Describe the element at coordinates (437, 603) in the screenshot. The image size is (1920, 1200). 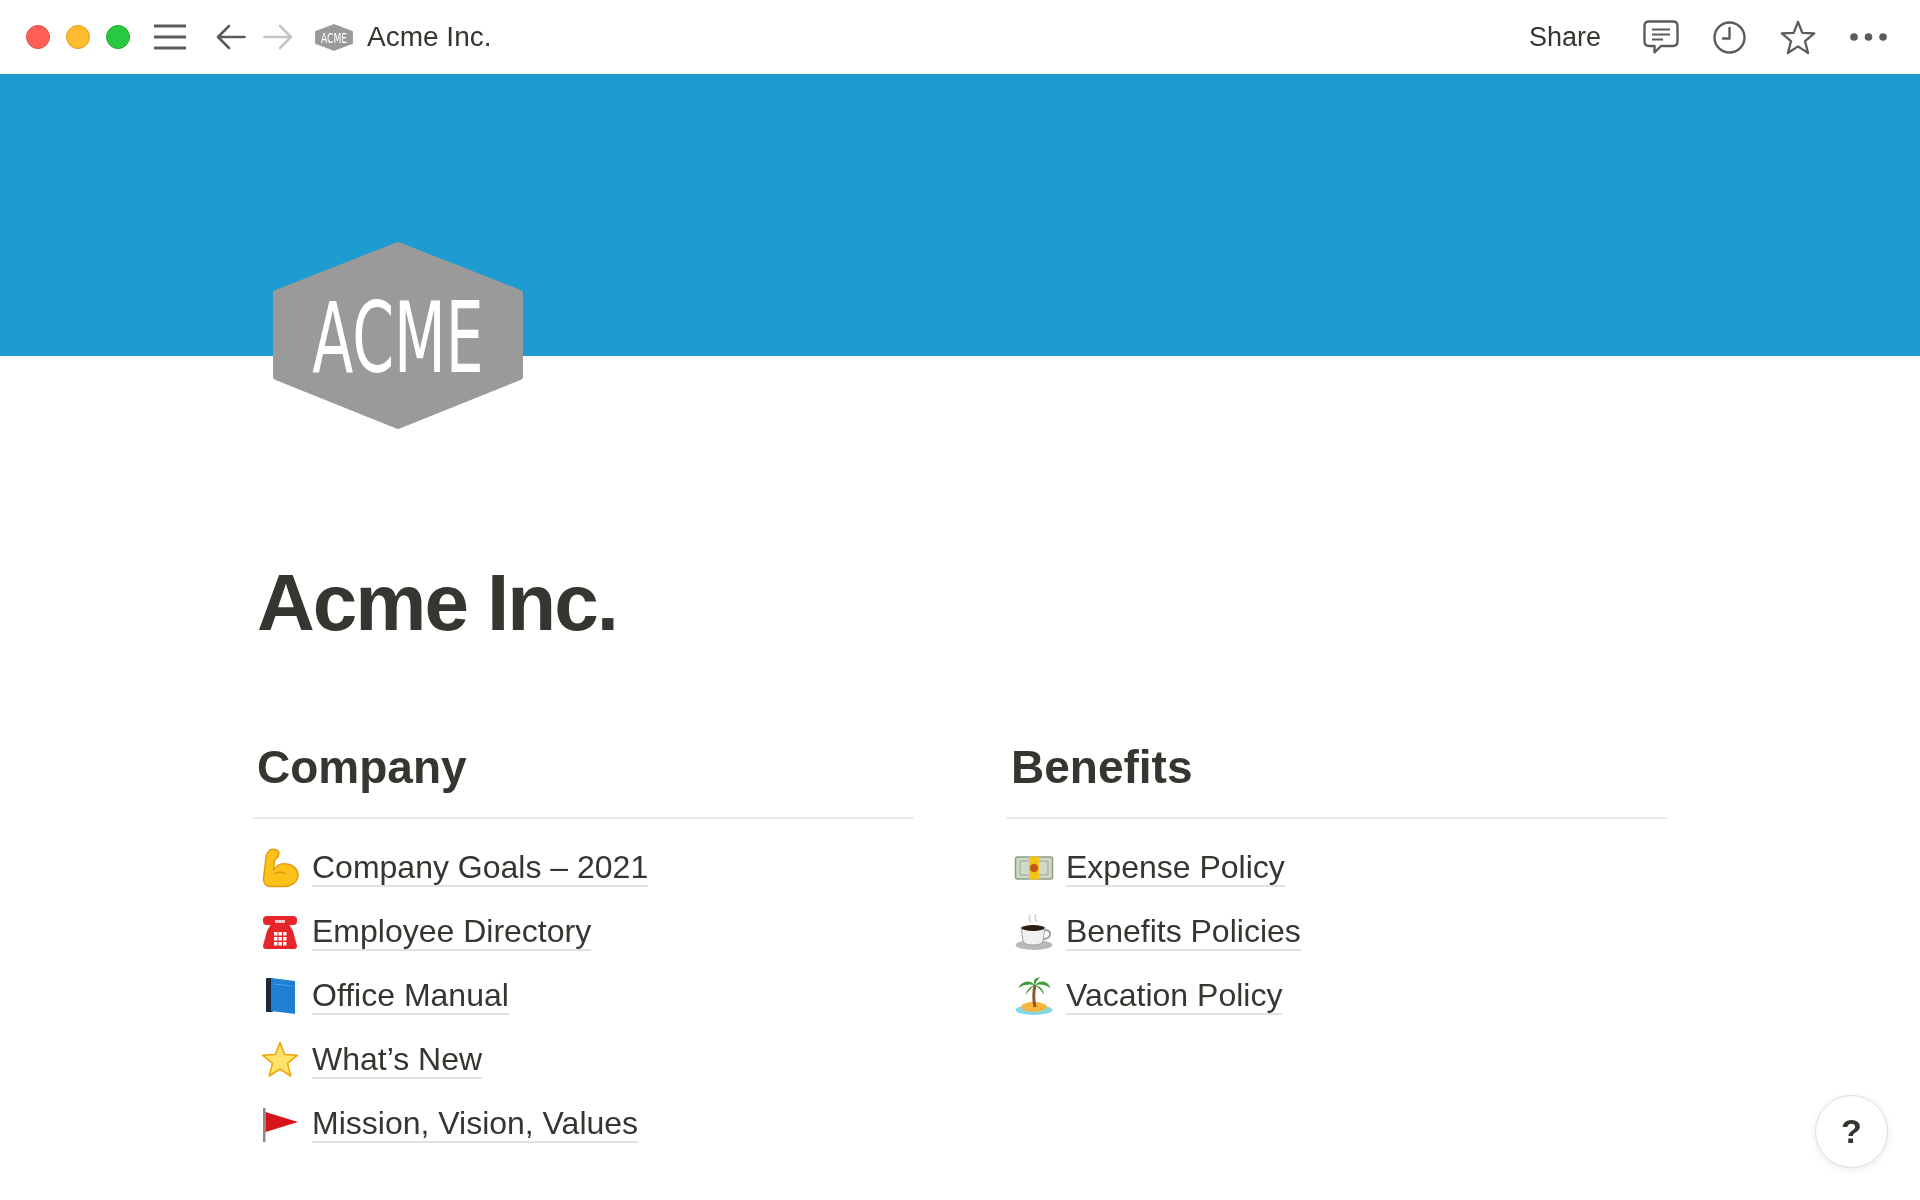
I see `page-title: Acme Inc.` at that location.